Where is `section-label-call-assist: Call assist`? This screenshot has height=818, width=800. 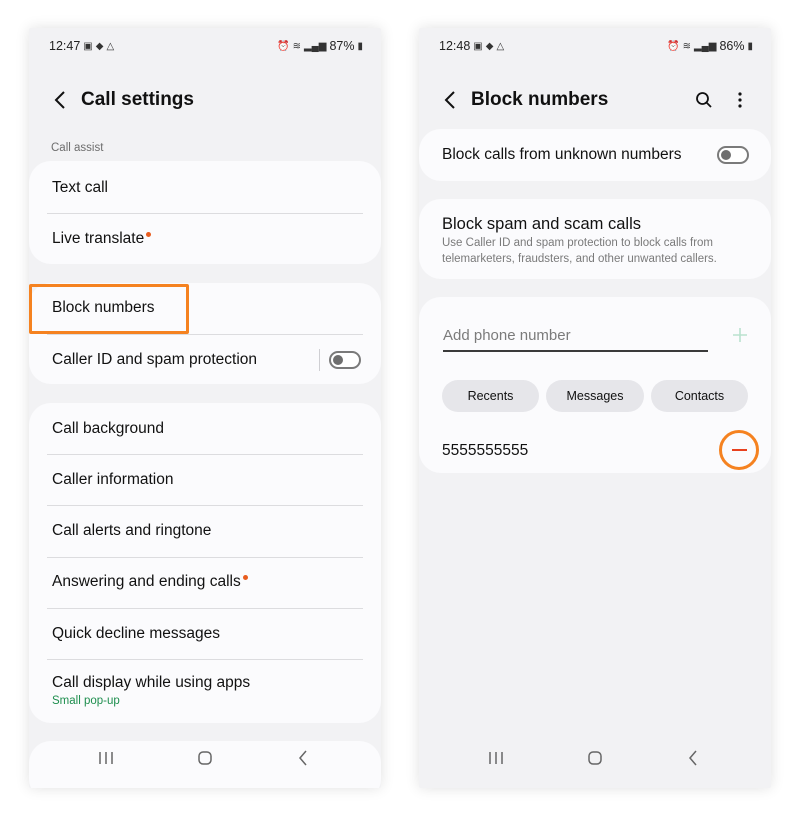 section-label-call-assist: Call assist is located at coordinates (77, 148).